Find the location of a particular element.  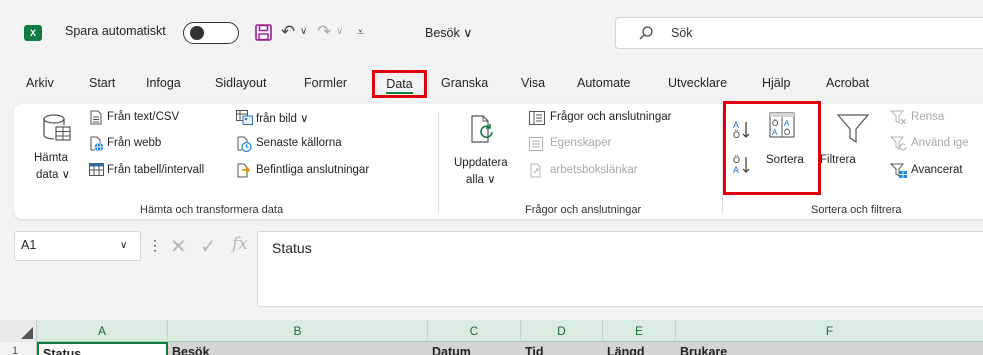

column-header-f: F is located at coordinates (829, 331).